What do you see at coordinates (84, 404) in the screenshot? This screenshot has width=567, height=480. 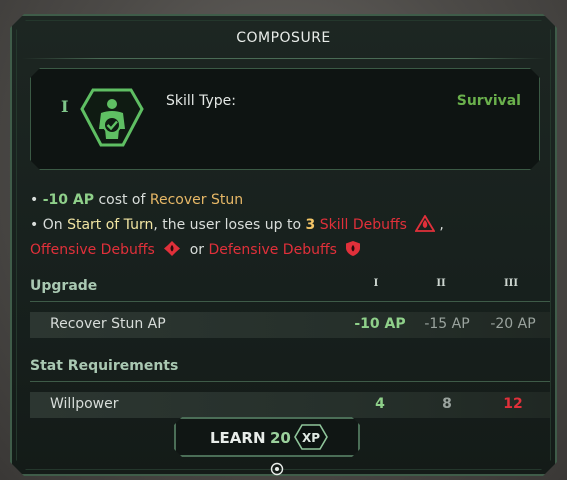 I see `row-label: Willpower` at bounding box center [84, 404].